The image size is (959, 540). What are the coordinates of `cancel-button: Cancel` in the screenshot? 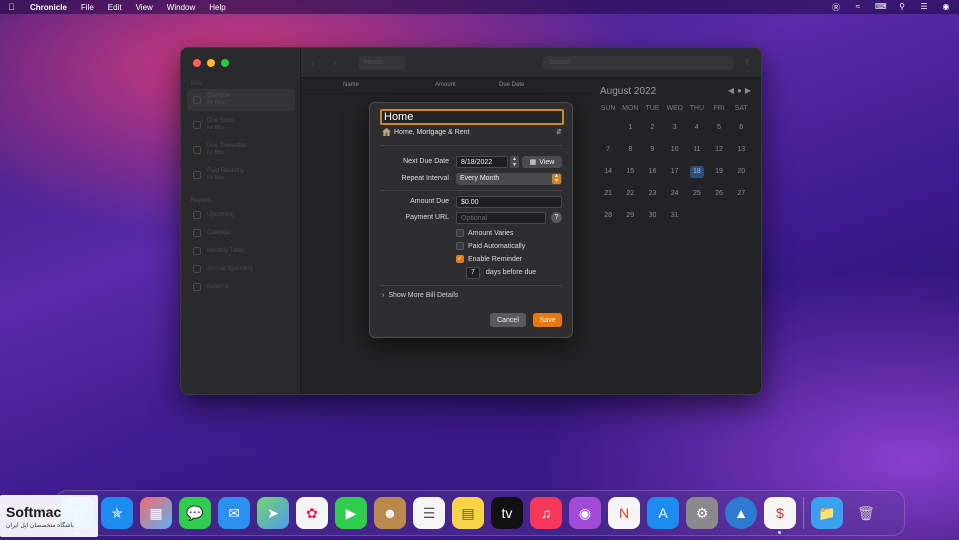 It's located at (508, 320).